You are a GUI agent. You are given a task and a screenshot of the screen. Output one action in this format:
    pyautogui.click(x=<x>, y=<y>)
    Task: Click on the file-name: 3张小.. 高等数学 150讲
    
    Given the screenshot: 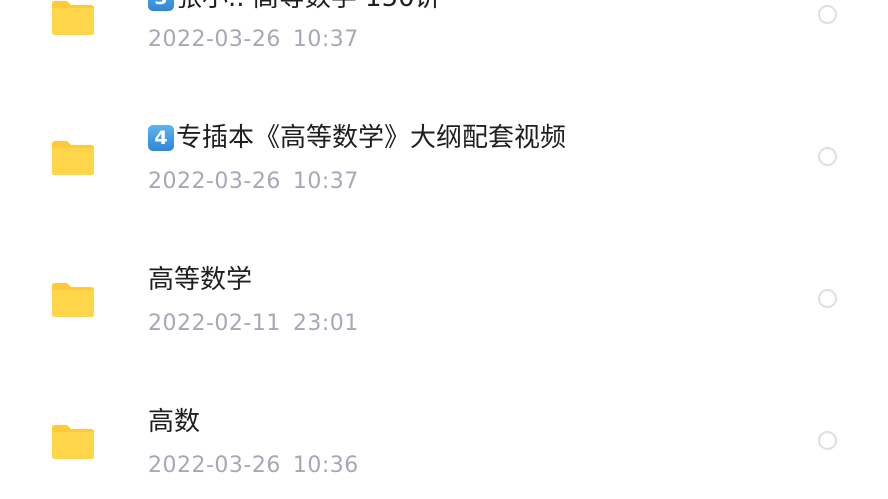 What is the action you would take?
    pyautogui.click(x=294, y=7)
    